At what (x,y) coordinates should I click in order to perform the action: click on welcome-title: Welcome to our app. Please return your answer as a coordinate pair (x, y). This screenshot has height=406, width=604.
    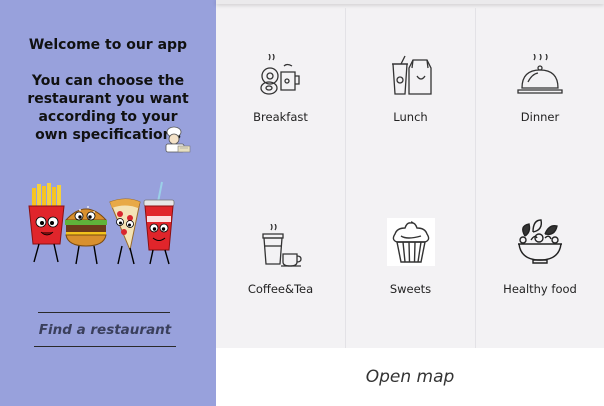
    Looking at the image, I should click on (108, 45).